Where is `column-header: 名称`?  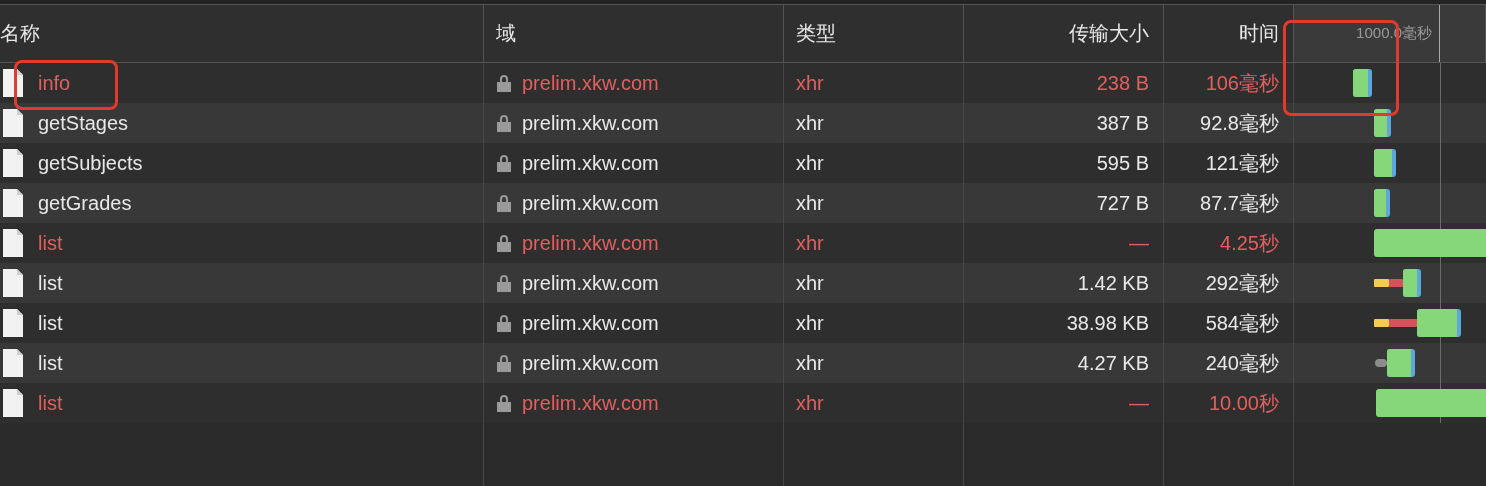 column-header: 名称 is located at coordinates (20, 33).